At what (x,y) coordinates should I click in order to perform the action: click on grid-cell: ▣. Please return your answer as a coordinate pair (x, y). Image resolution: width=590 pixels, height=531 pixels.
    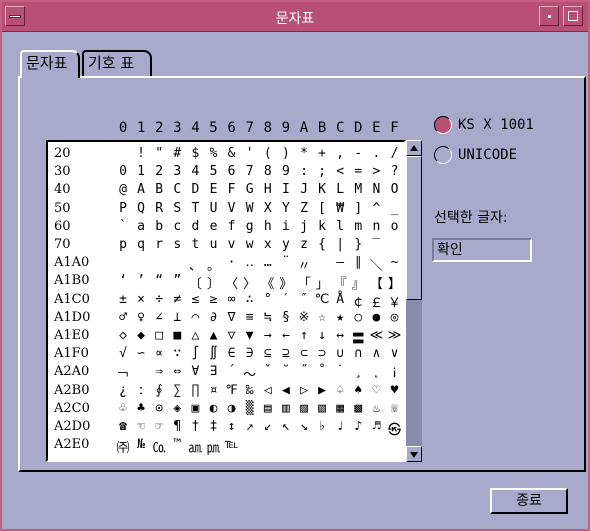
    Looking at the image, I should click on (195, 408).